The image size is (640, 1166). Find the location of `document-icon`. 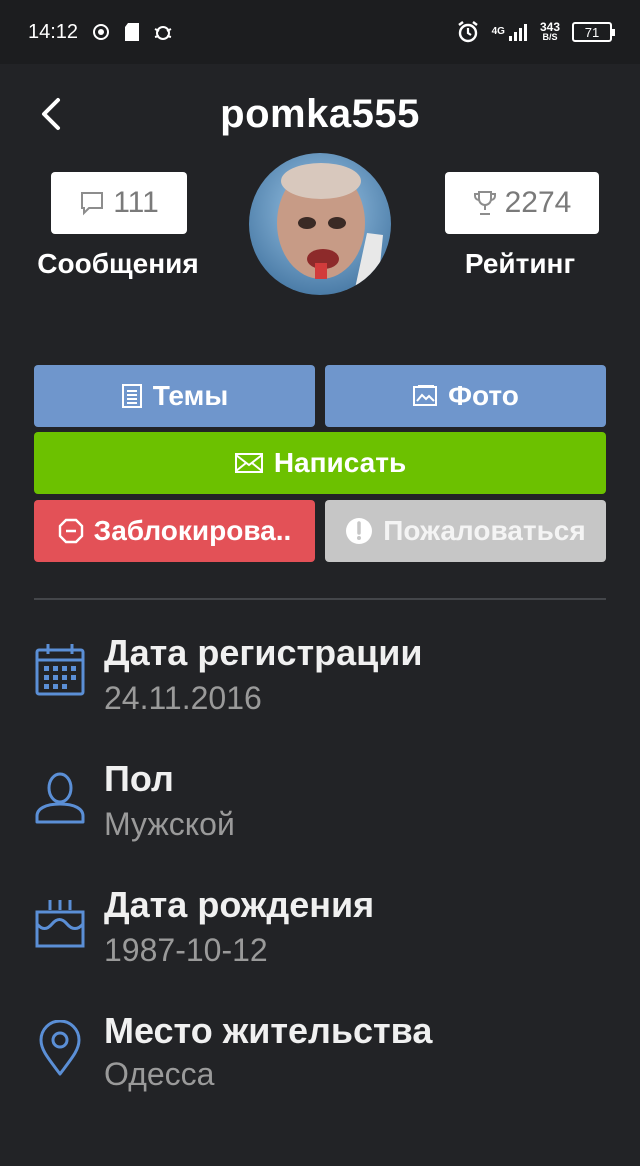

document-icon is located at coordinates (131, 396).